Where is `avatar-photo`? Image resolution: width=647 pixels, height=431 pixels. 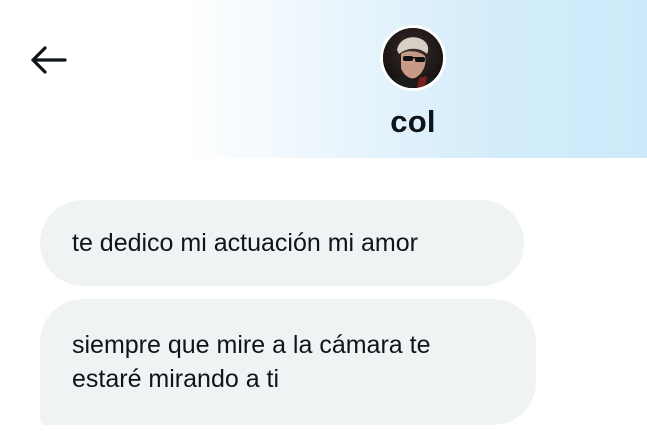
avatar-photo is located at coordinates (413, 58).